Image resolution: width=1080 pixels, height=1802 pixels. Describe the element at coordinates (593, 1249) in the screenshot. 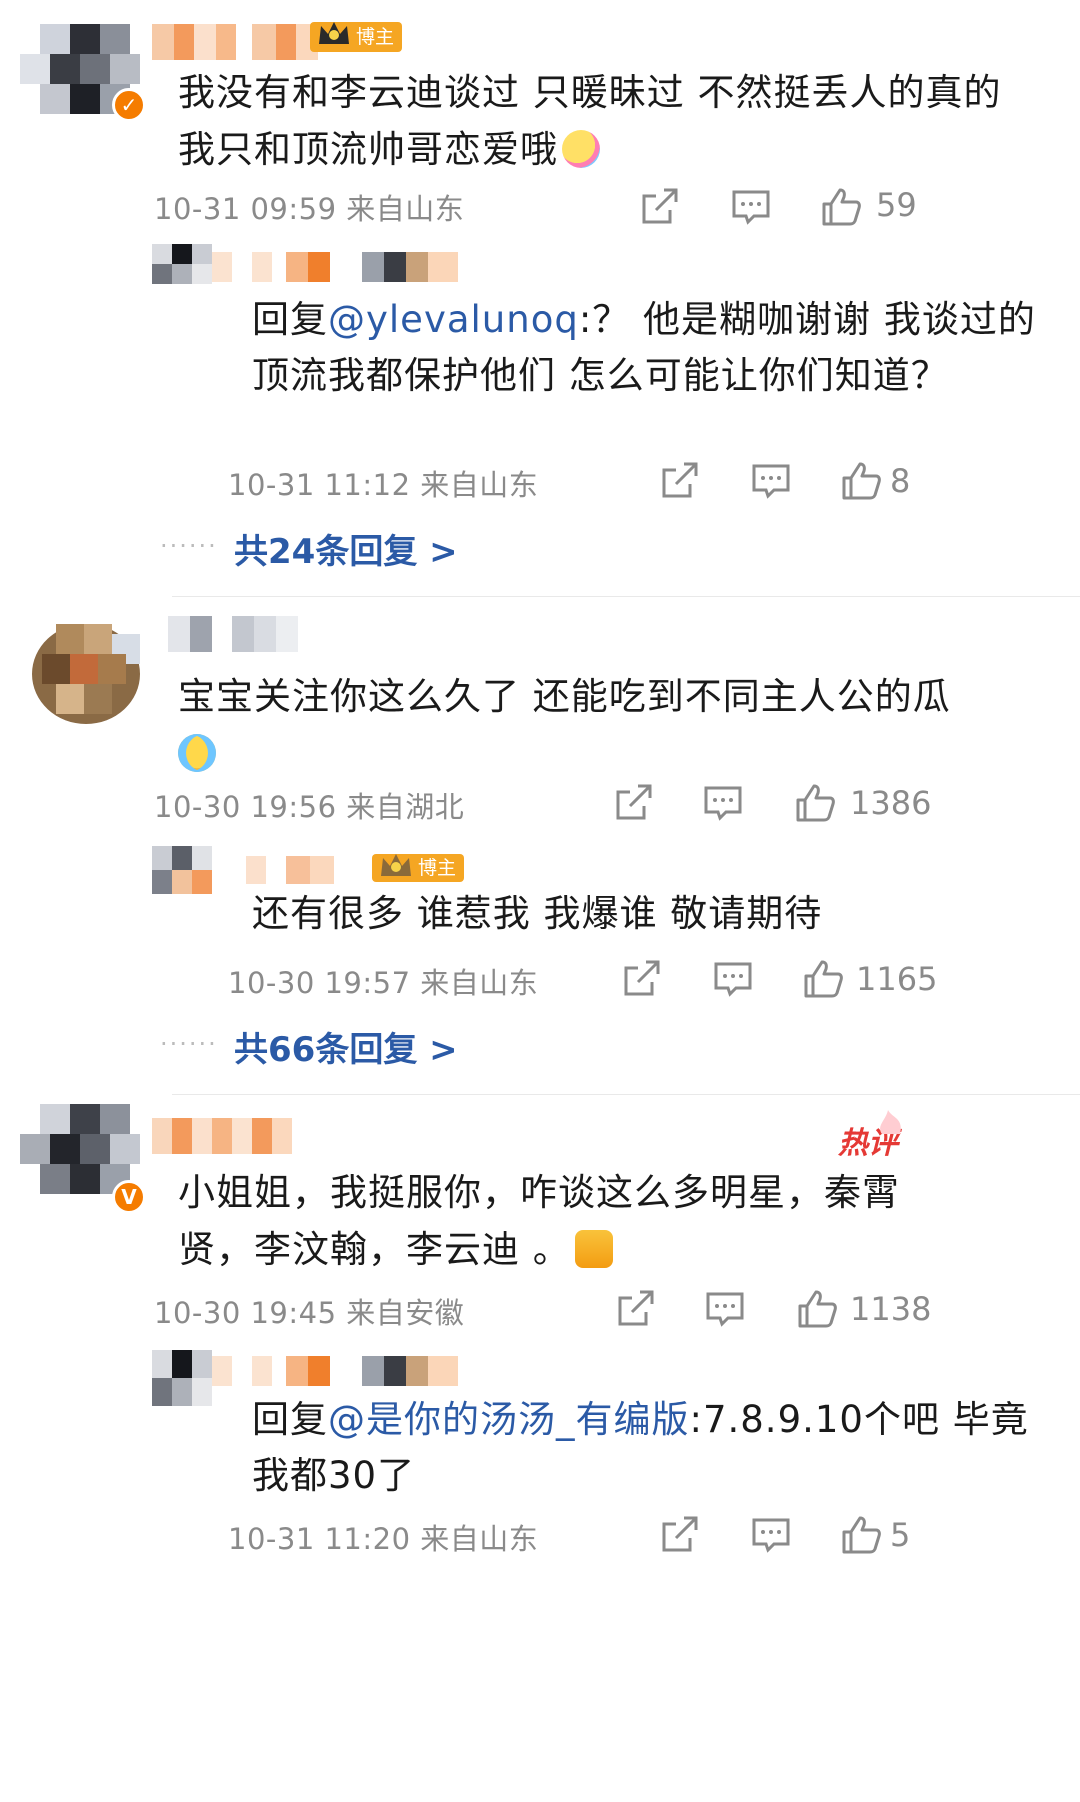

I see `thumbs-up-emoji-icon` at that location.